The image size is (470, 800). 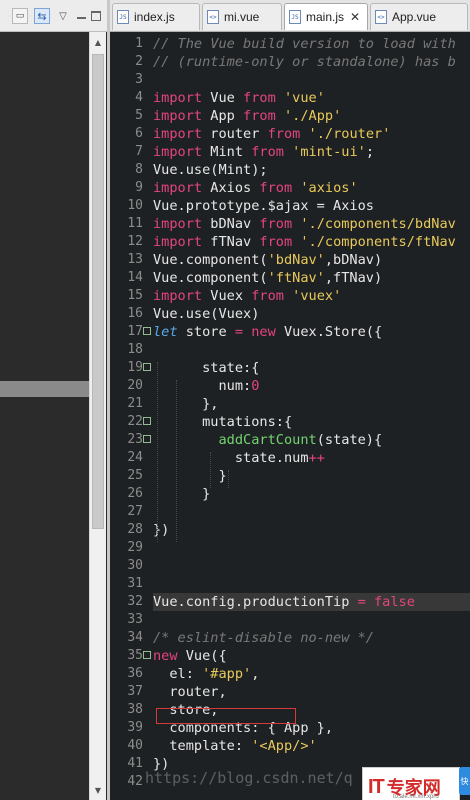 I want to click on code-token: Vue.config.productionTip, so click(x=255, y=602).